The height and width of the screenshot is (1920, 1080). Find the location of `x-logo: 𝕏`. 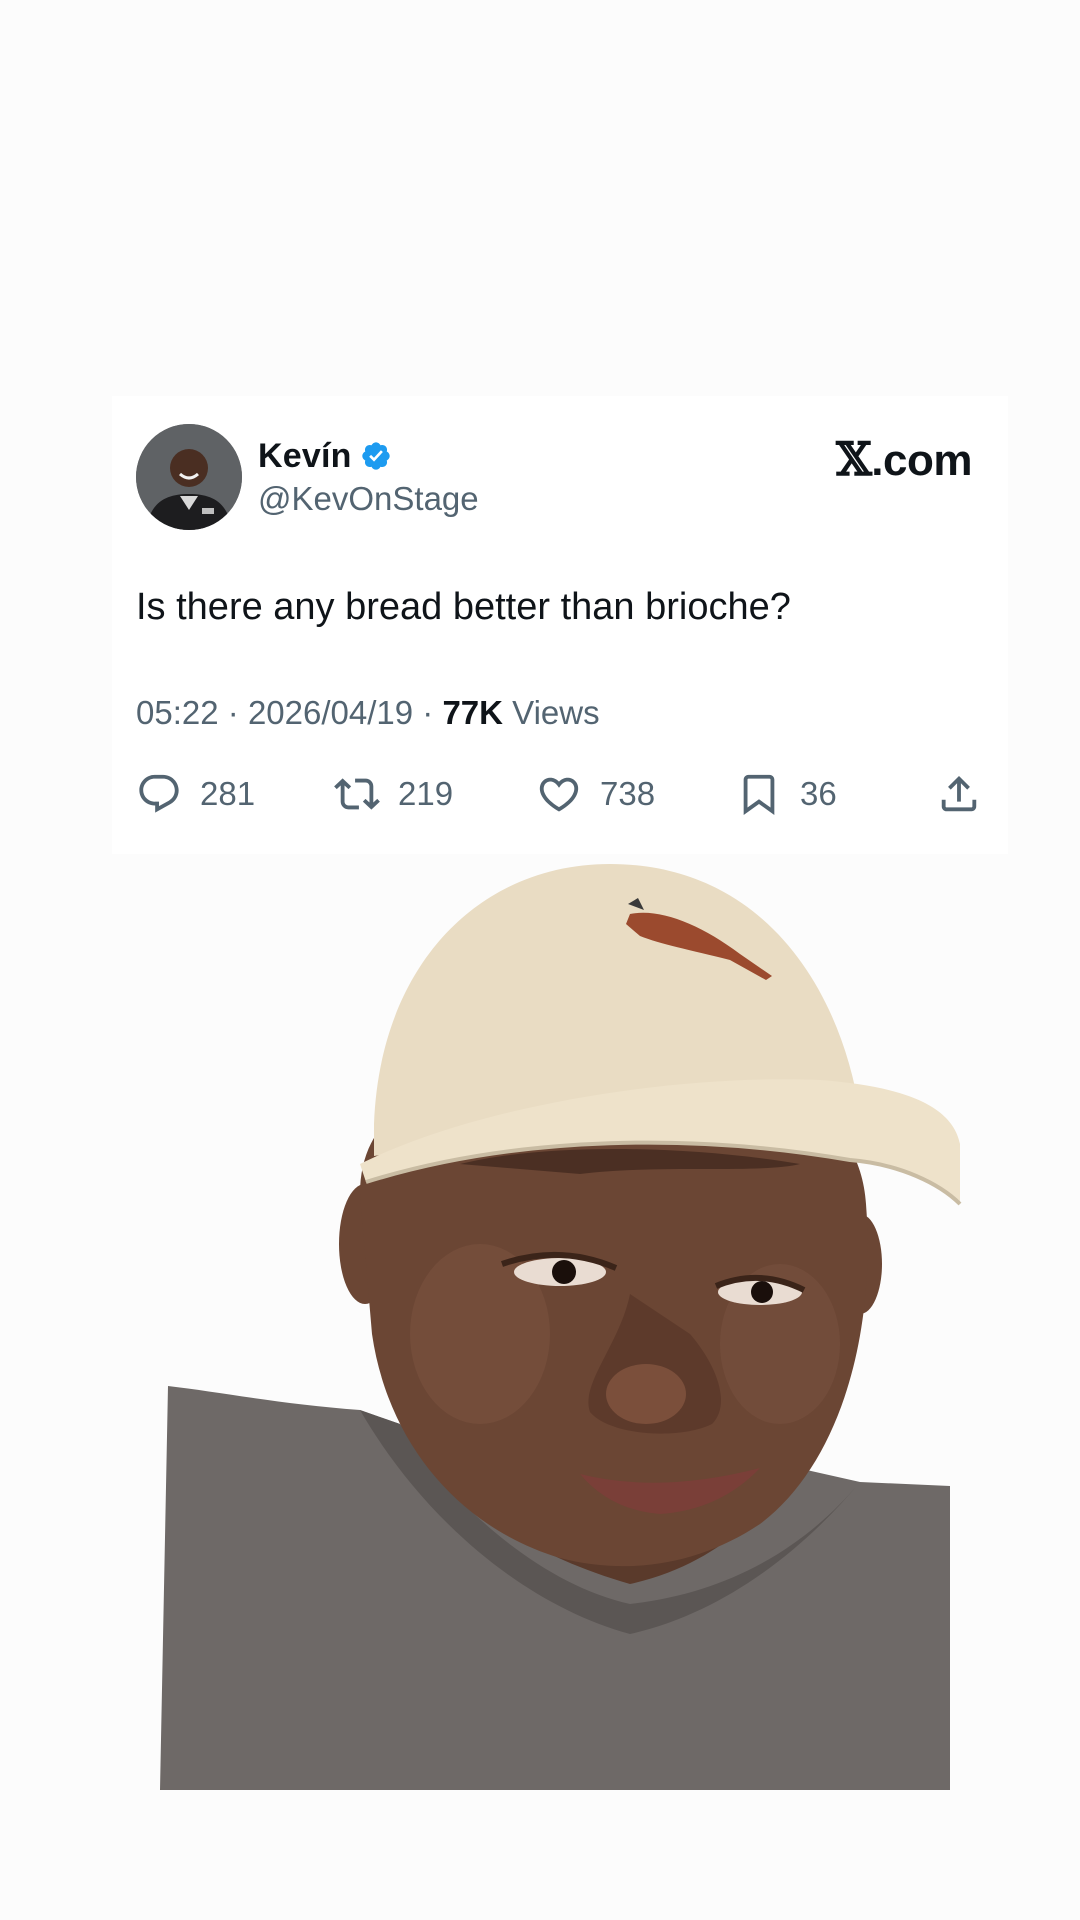

x-logo: 𝕏 is located at coordinates (854, 459).